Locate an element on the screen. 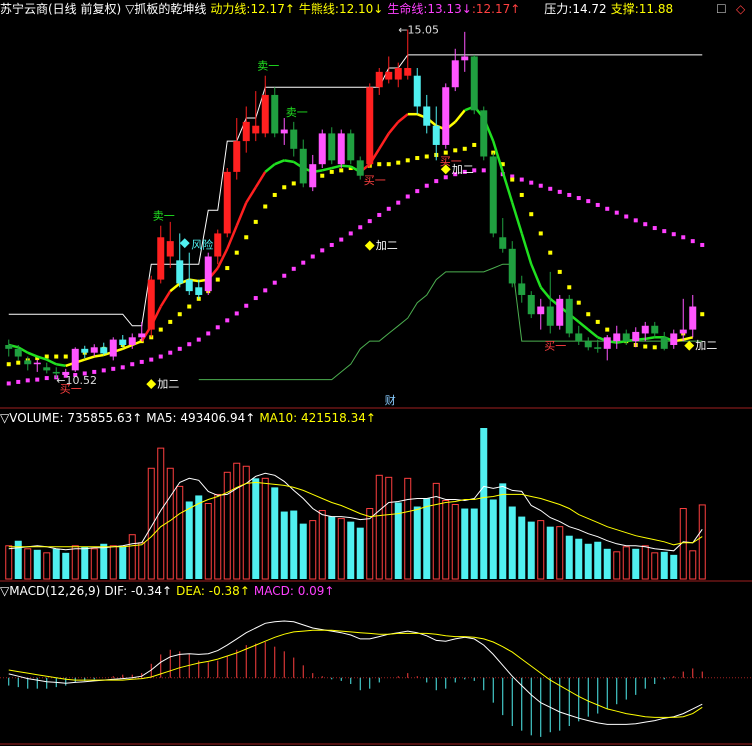  support-label: 支撑: is located at coordinates (624, 9).